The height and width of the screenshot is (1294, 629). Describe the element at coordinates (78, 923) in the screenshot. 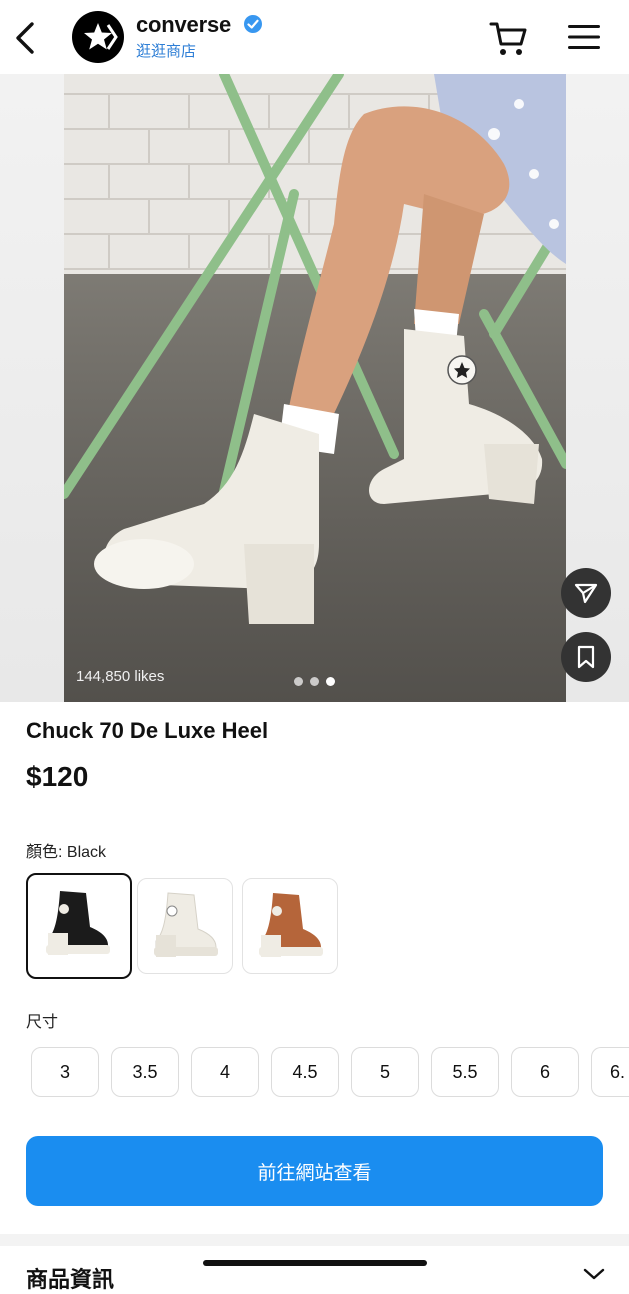

I see `shoe-black-thumbnail` at that location.